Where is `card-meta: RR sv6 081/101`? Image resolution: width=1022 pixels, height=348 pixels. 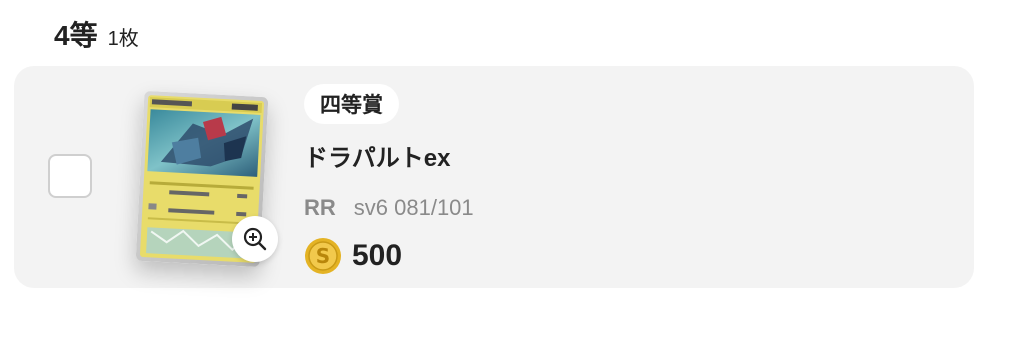
card-meta: RR sv6 081/101 is located at coordinates (389, 208).